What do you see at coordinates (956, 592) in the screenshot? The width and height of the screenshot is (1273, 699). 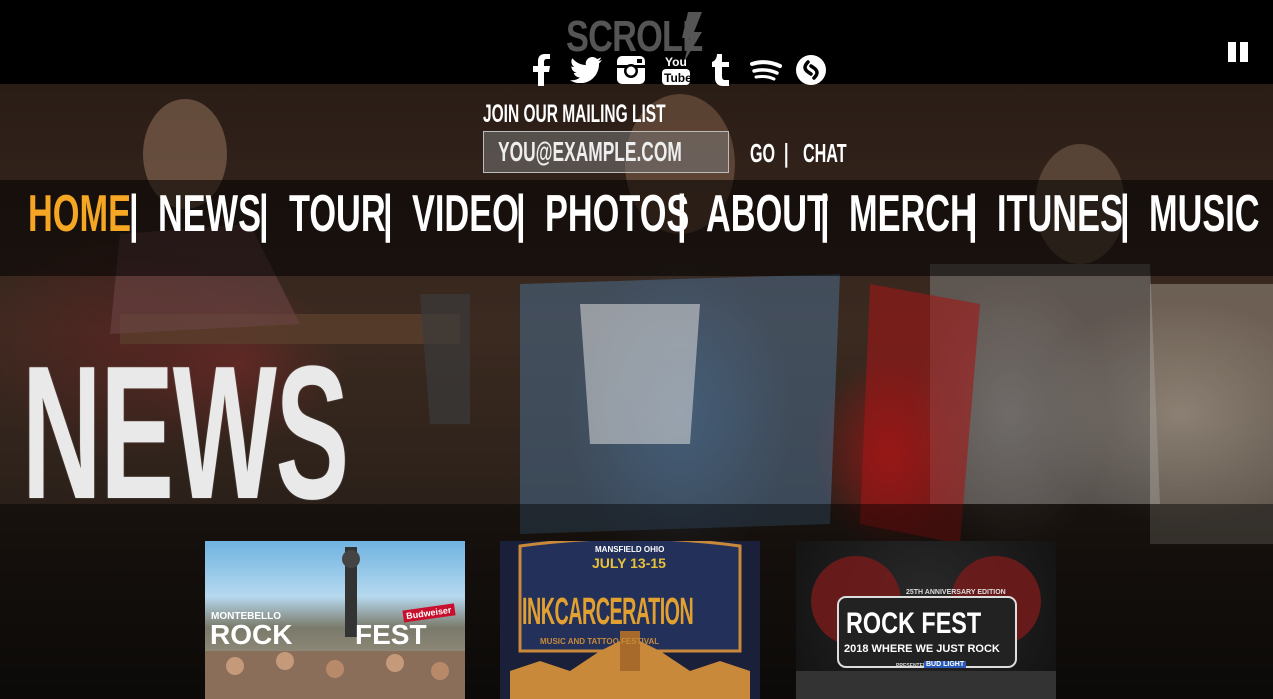 I see `card-3-line1: 25TH ANNIVERSARY EDITION` at bounding box center [956, 592].